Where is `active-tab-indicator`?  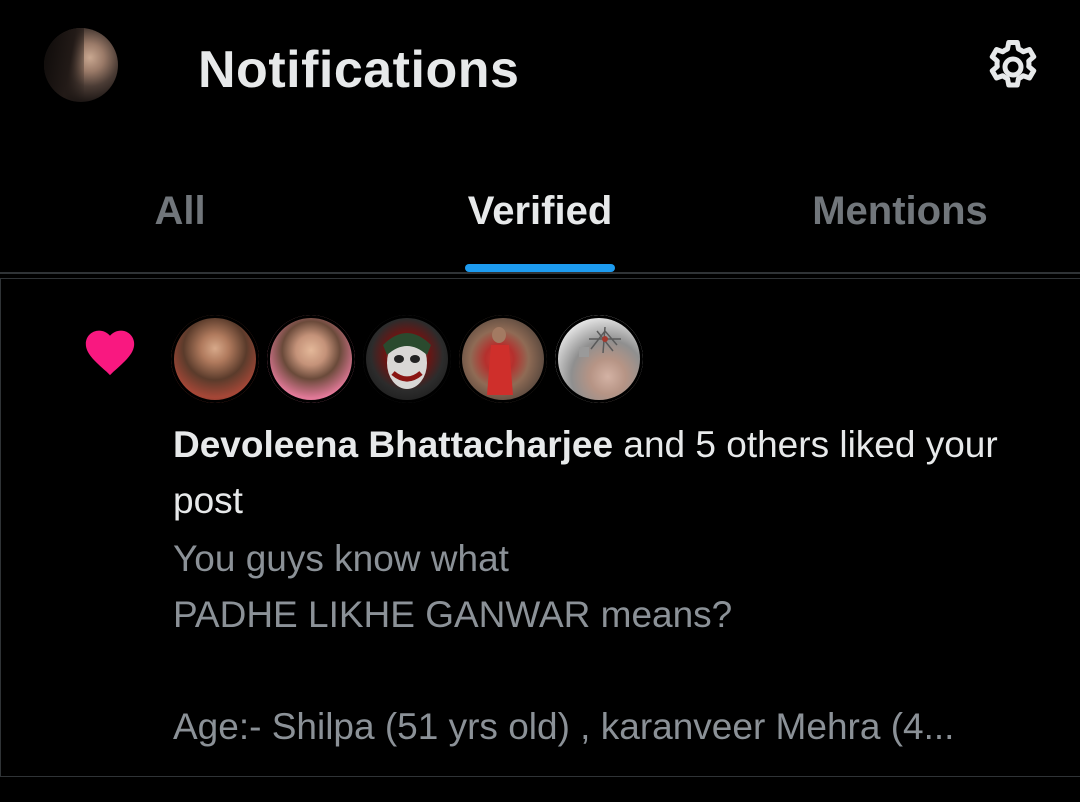
active-tab-indicator is located at coordinates (540, 268).